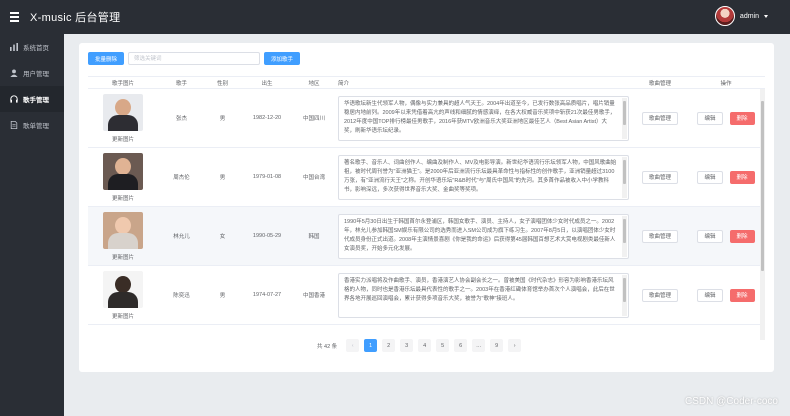 Image resolution: width=790 pixels, height=416 pixels. Describe the element at coordinates (267, 83) in the screenshot. I see `column-header: 出生` at that location.